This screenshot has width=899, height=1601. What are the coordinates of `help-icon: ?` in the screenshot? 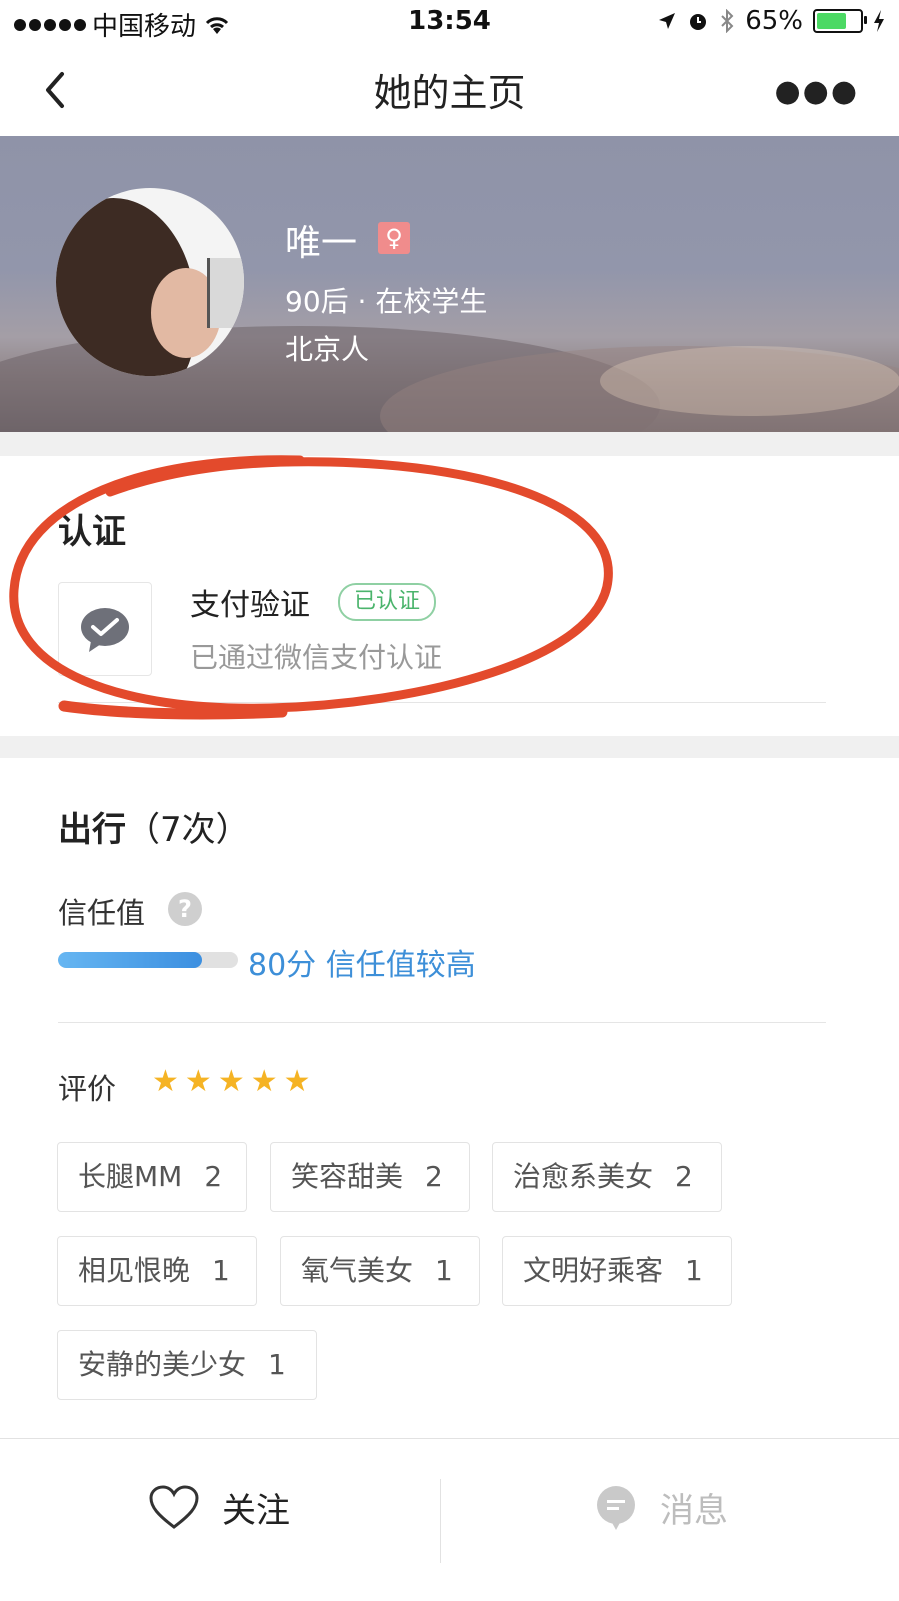 It's located at (185, 909).